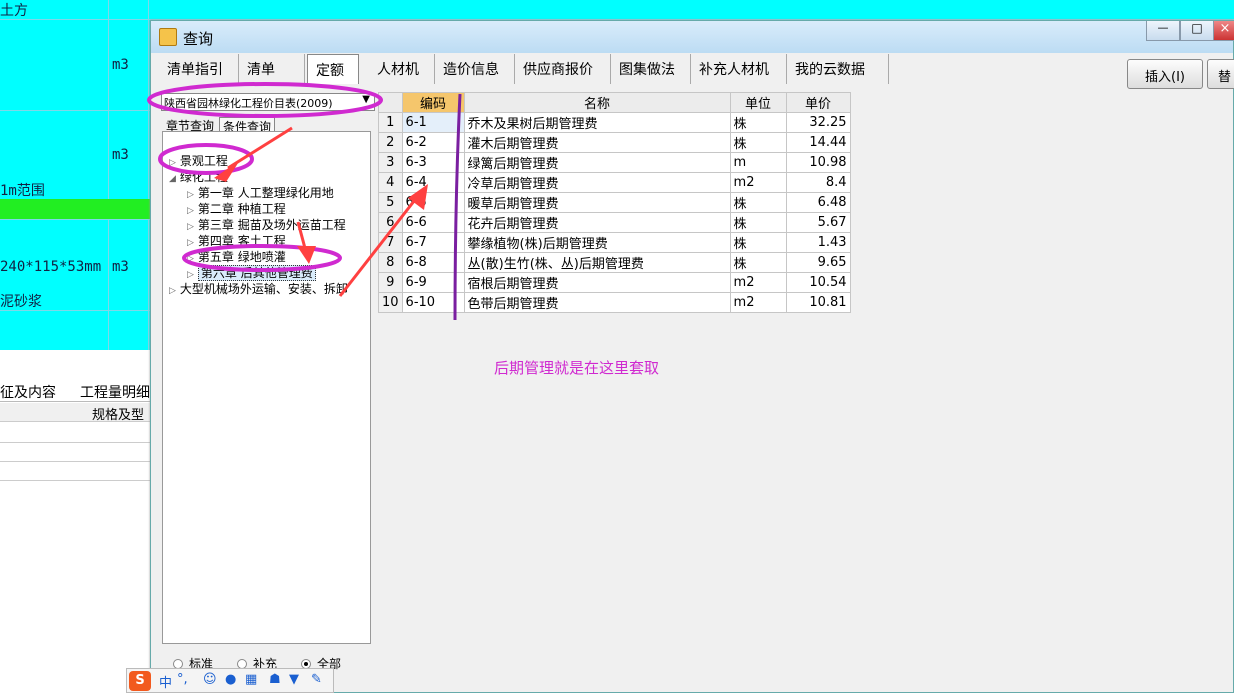 The width and height of the screenshot is (1234, 693). What do you see at coordinates (433, 182) in the screenshot?
I see `code-cell: 6-4` at bounding box center [433, 182].